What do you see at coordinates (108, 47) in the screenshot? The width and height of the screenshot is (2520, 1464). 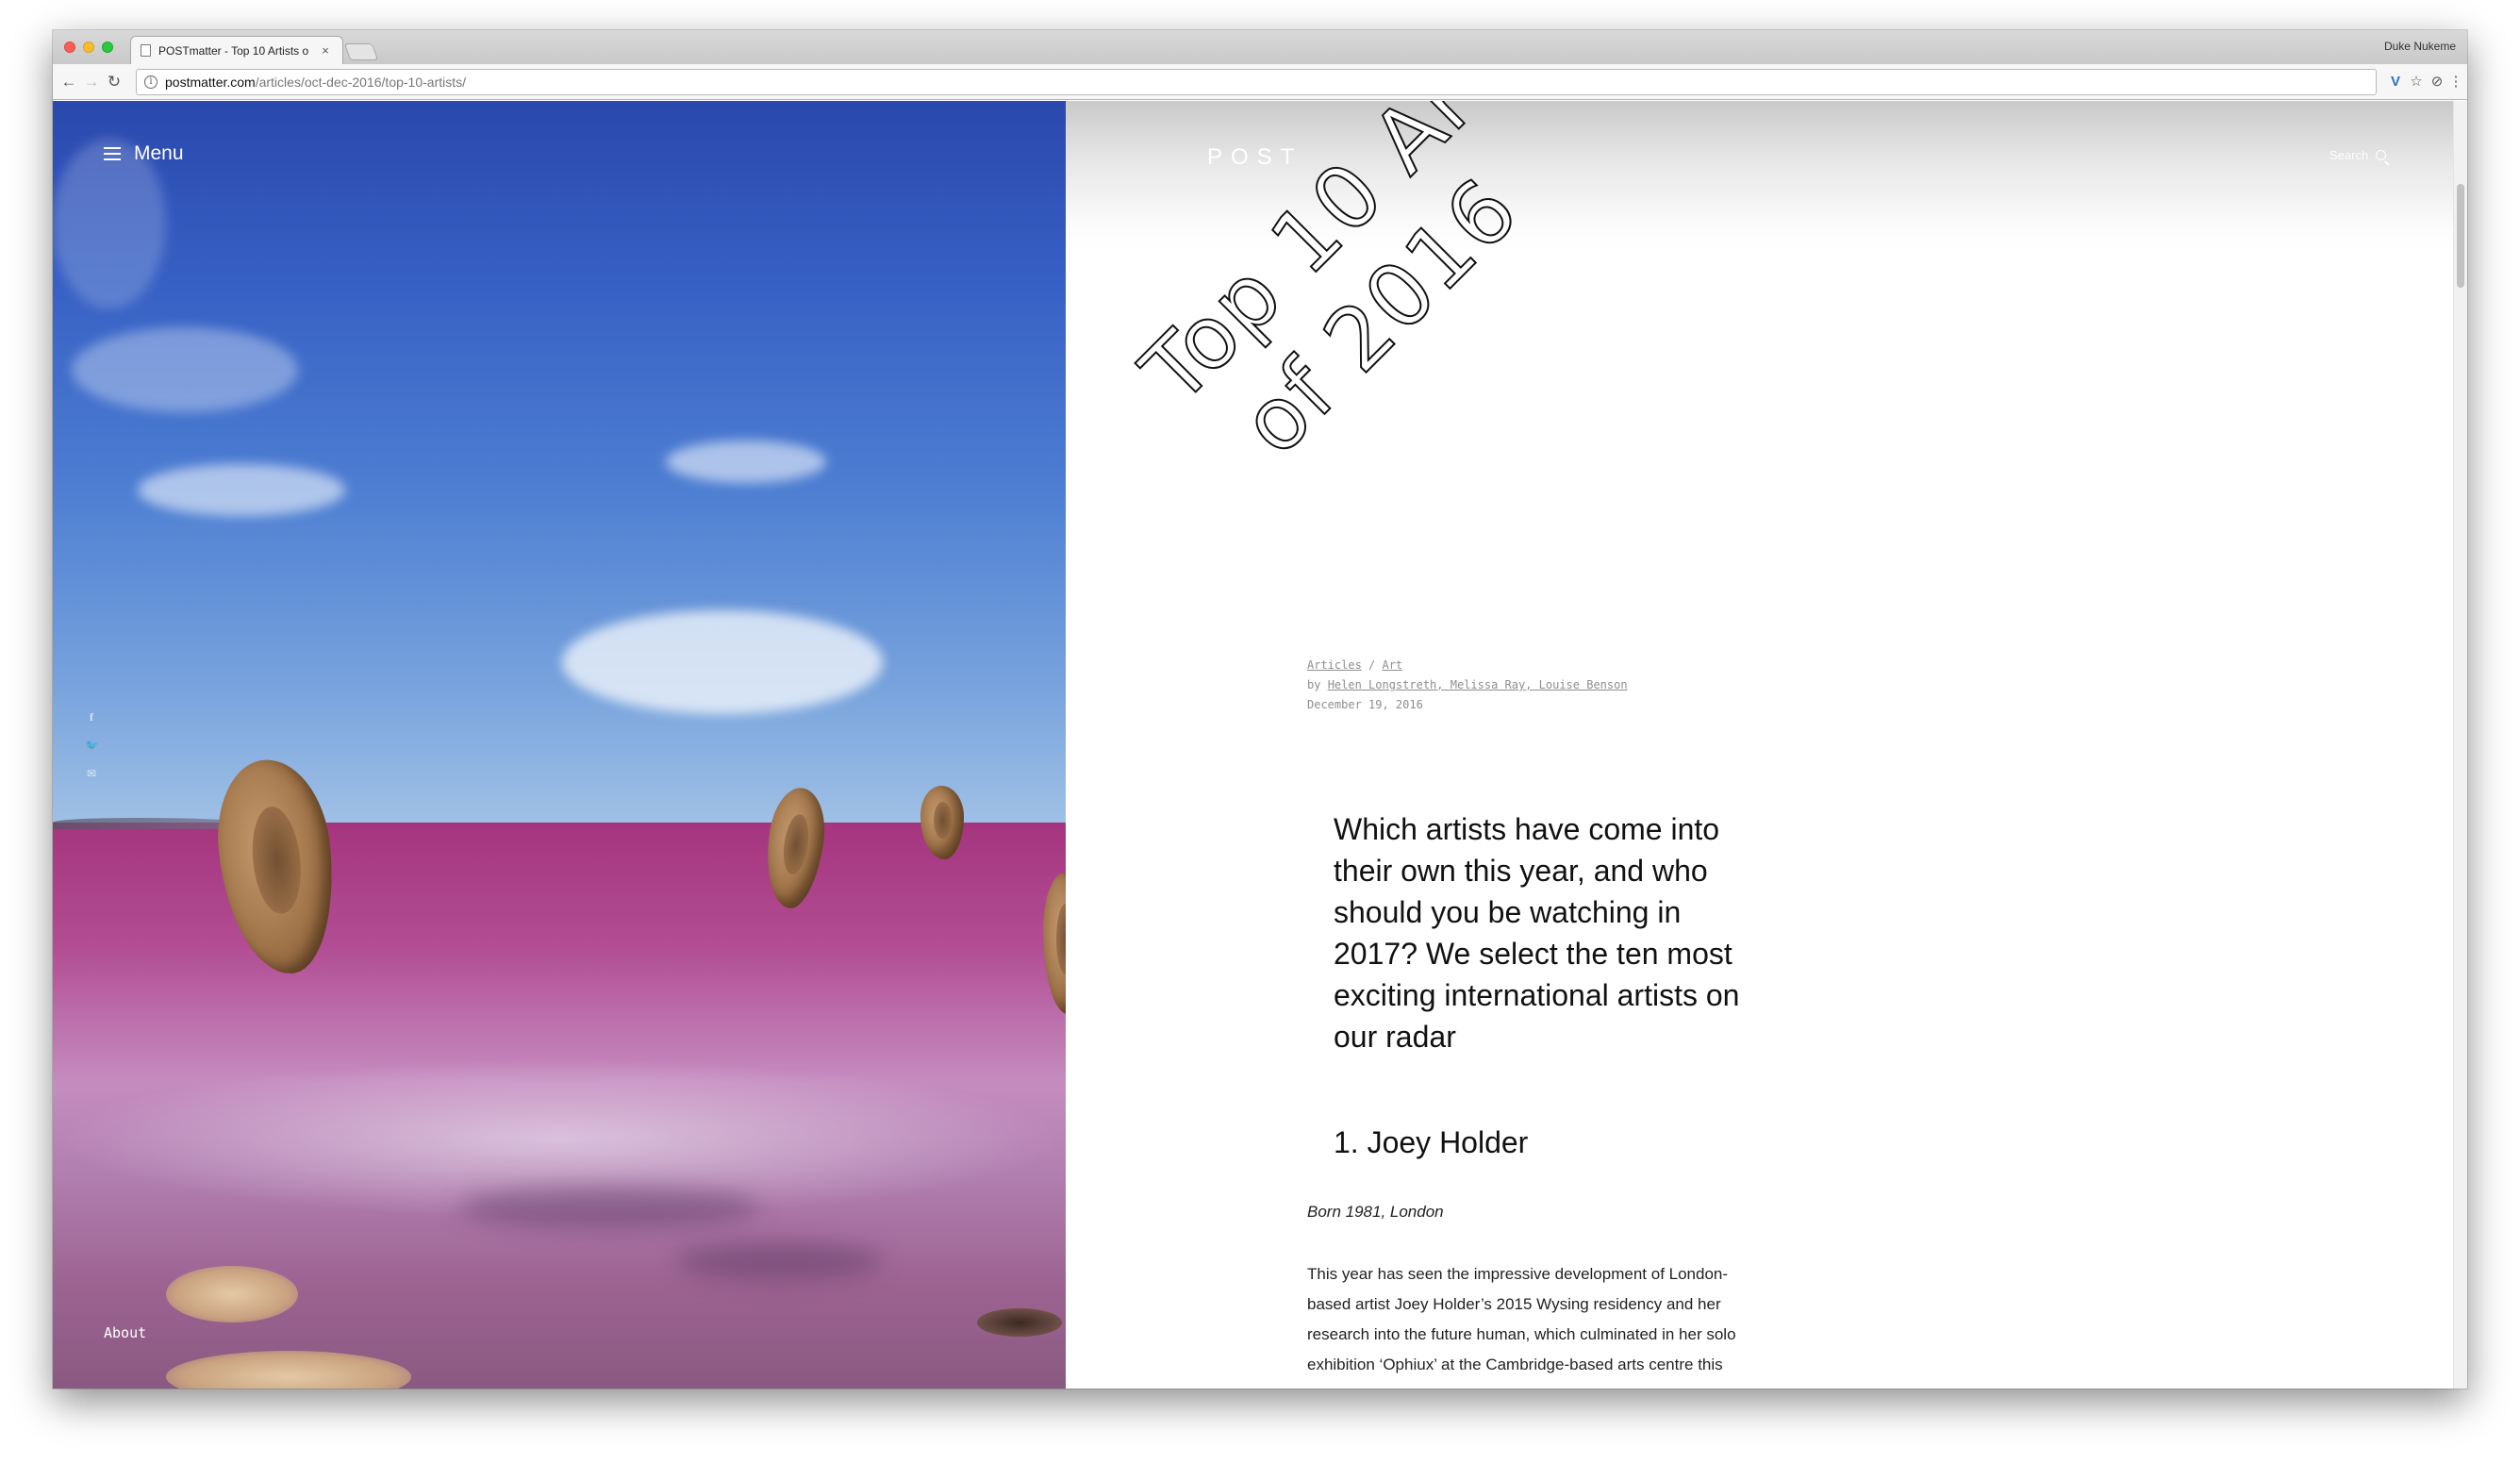 I see `maximize-window-button` at bounding box center [108, 47].